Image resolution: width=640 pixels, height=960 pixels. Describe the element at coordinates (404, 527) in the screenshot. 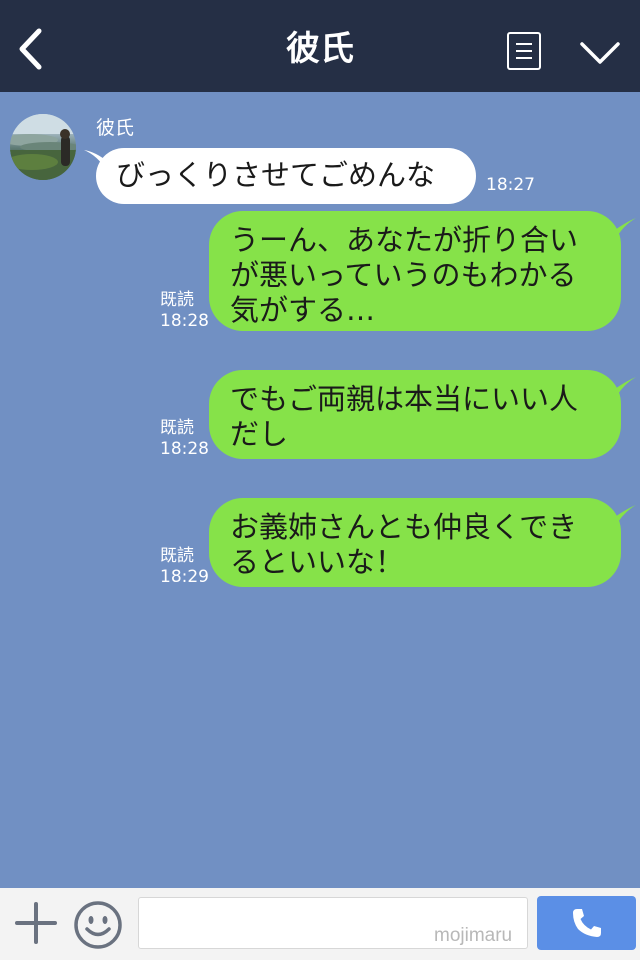

I see `message-line: お義姉さんとも仲良くでき` at that location.